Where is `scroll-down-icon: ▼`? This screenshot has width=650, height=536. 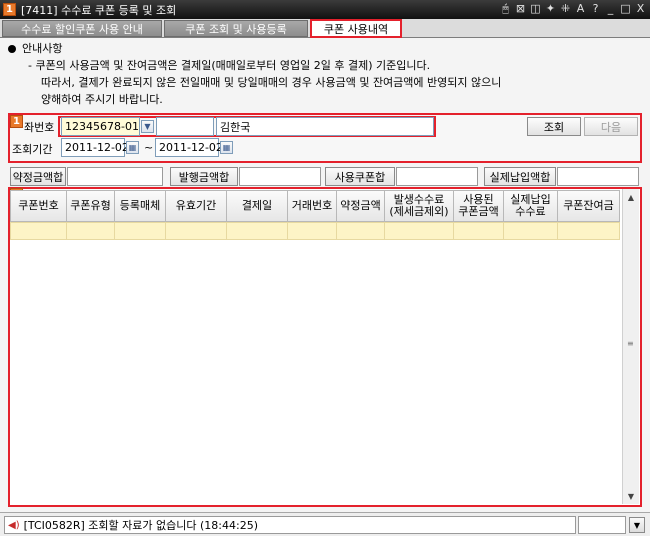
scroll-down-icon: ▼ is located at coordinates (631, 496).